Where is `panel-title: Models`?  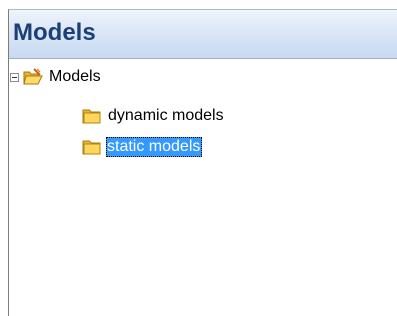 panel-title: Models is located at coordinates (54, 32).